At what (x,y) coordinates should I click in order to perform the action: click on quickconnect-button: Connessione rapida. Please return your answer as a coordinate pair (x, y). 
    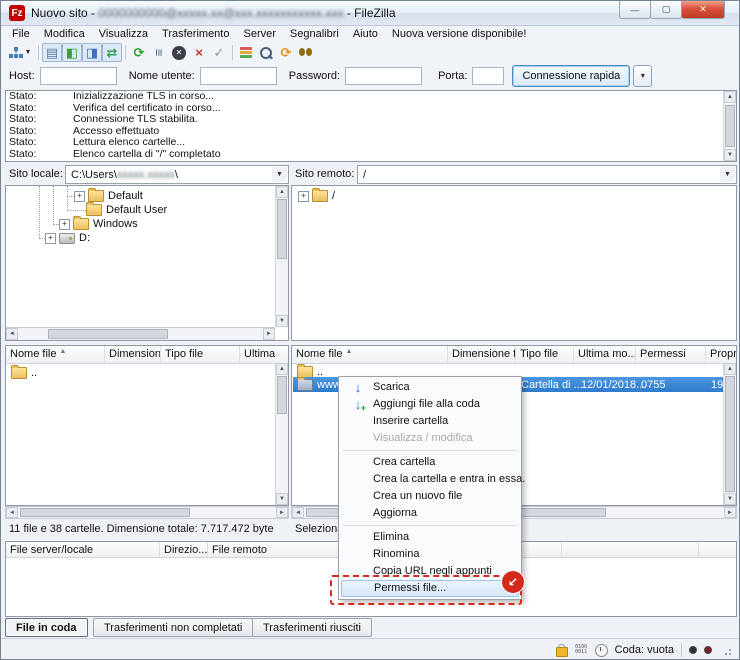
    Looking at the image, I should click on (571, 76).